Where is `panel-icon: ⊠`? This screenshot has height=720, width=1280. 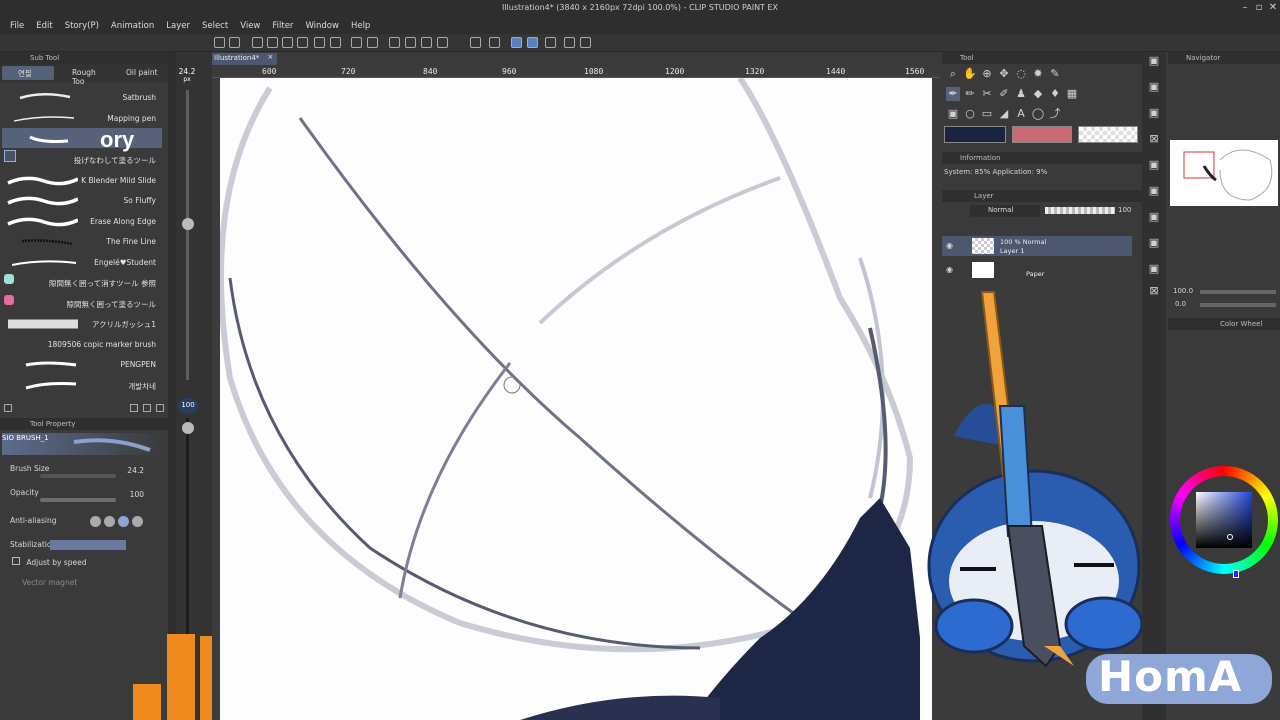 panel-icon: ⊠ is located at coordinates (1154, 139).